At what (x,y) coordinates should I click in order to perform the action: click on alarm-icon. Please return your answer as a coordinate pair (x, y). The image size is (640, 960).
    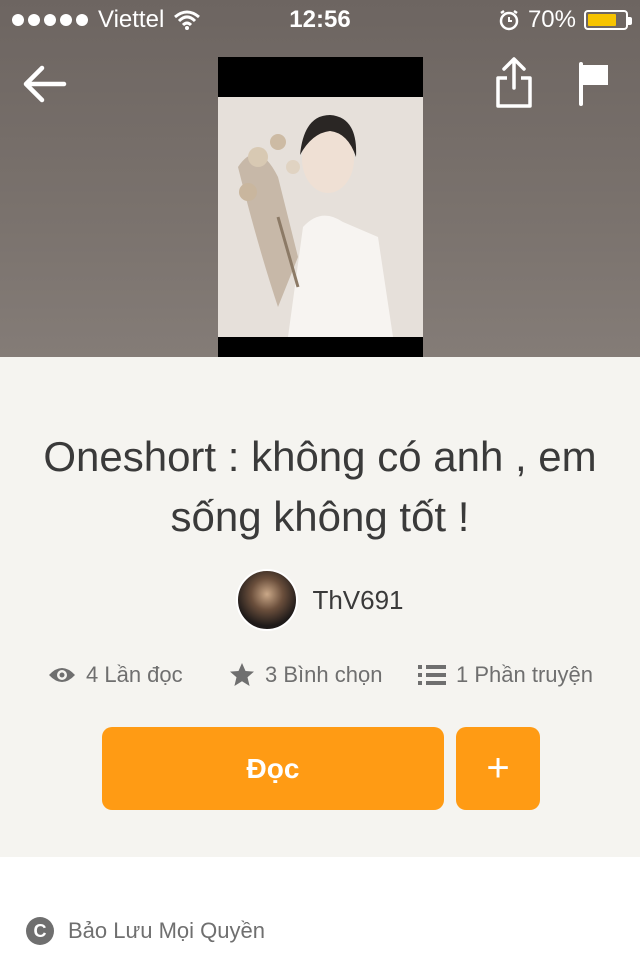
    Looking at the image, I should click on (509, 20).